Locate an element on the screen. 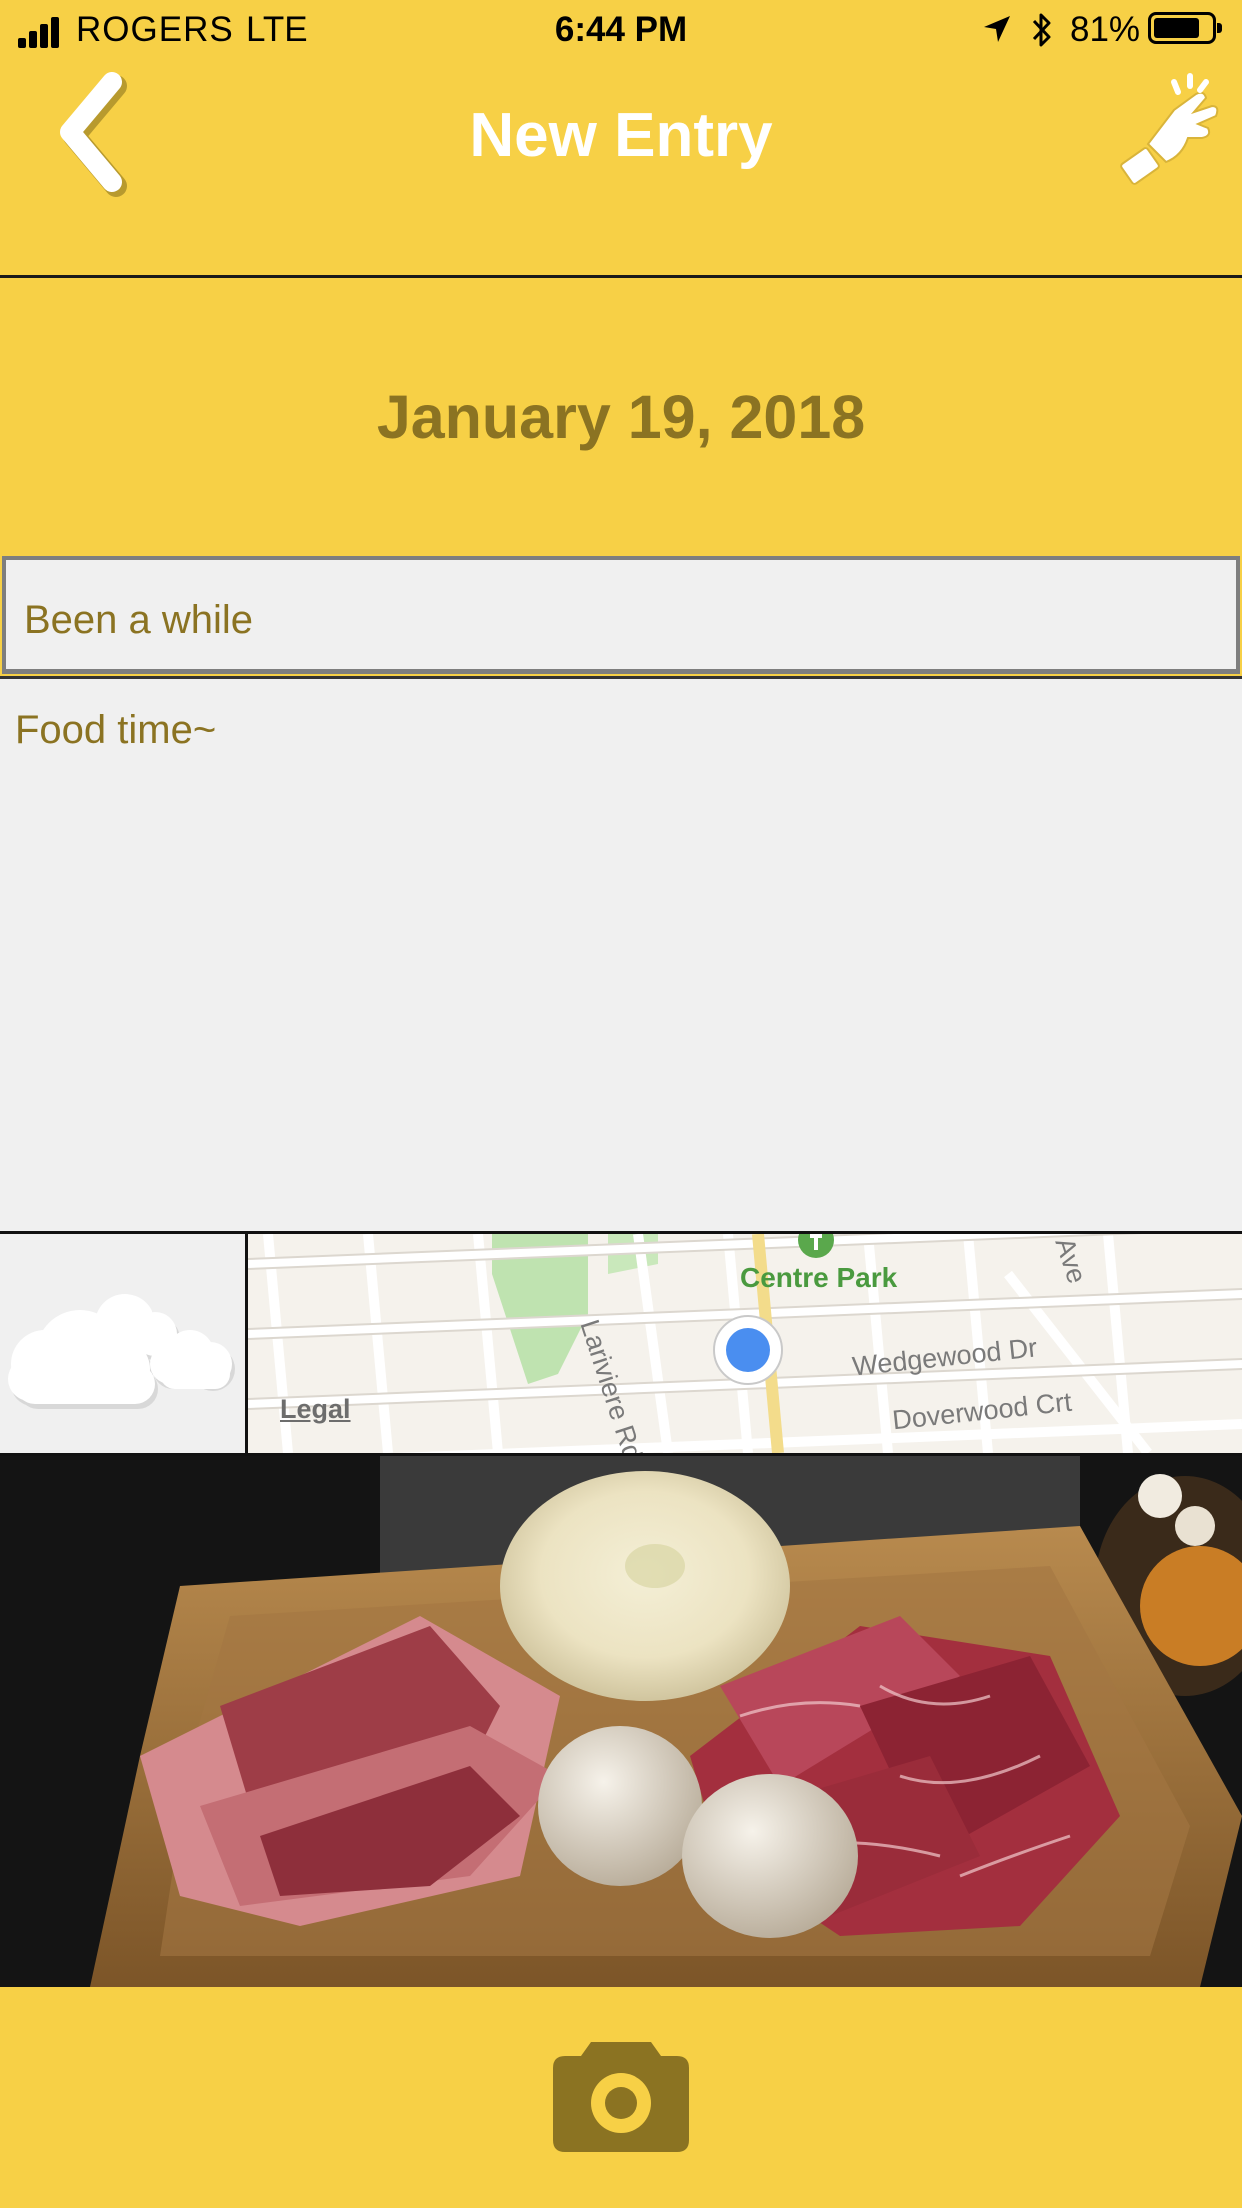  status-bar: ROGERS LTE 6:44 PM 81% is located at coordinates (621, 30).